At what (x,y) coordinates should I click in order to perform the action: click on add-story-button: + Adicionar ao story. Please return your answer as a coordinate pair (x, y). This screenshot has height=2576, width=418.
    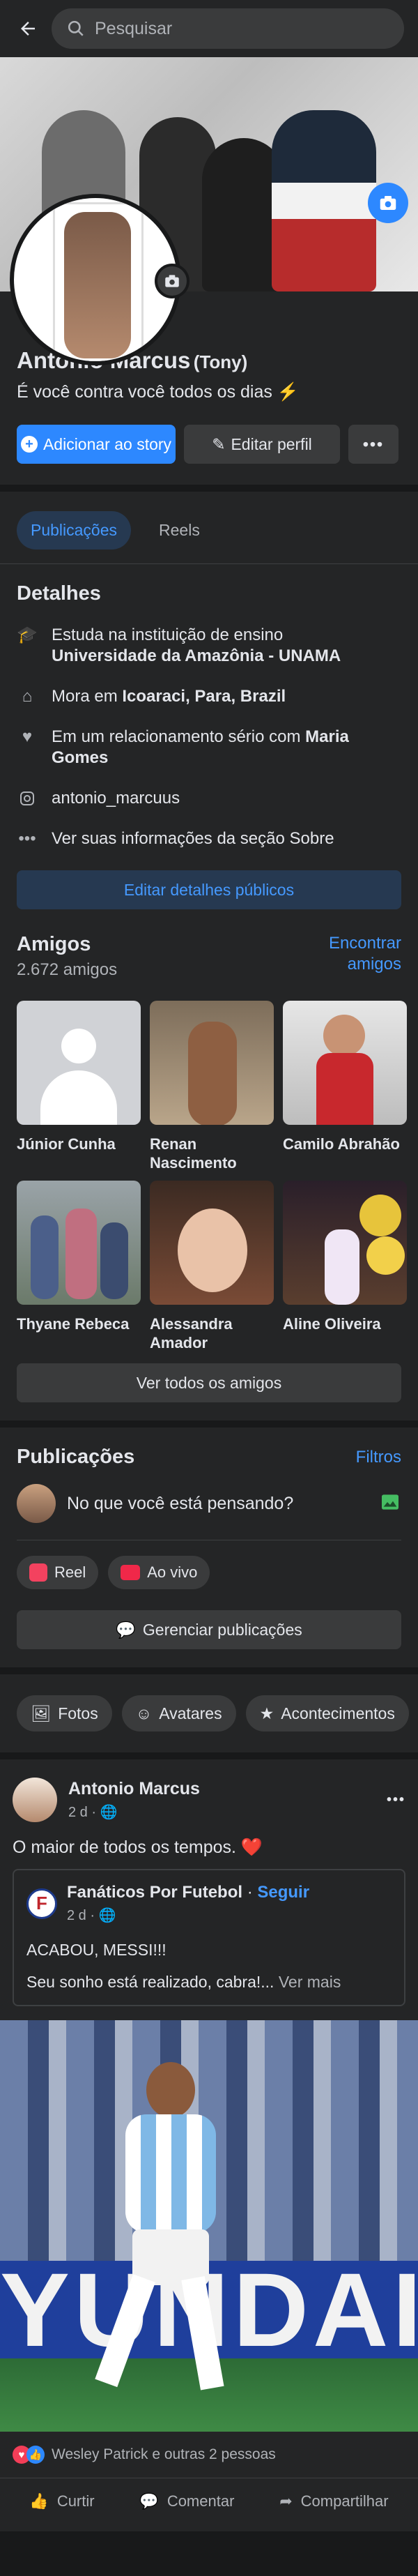
    Looking at the image, I should click on (96, 444).